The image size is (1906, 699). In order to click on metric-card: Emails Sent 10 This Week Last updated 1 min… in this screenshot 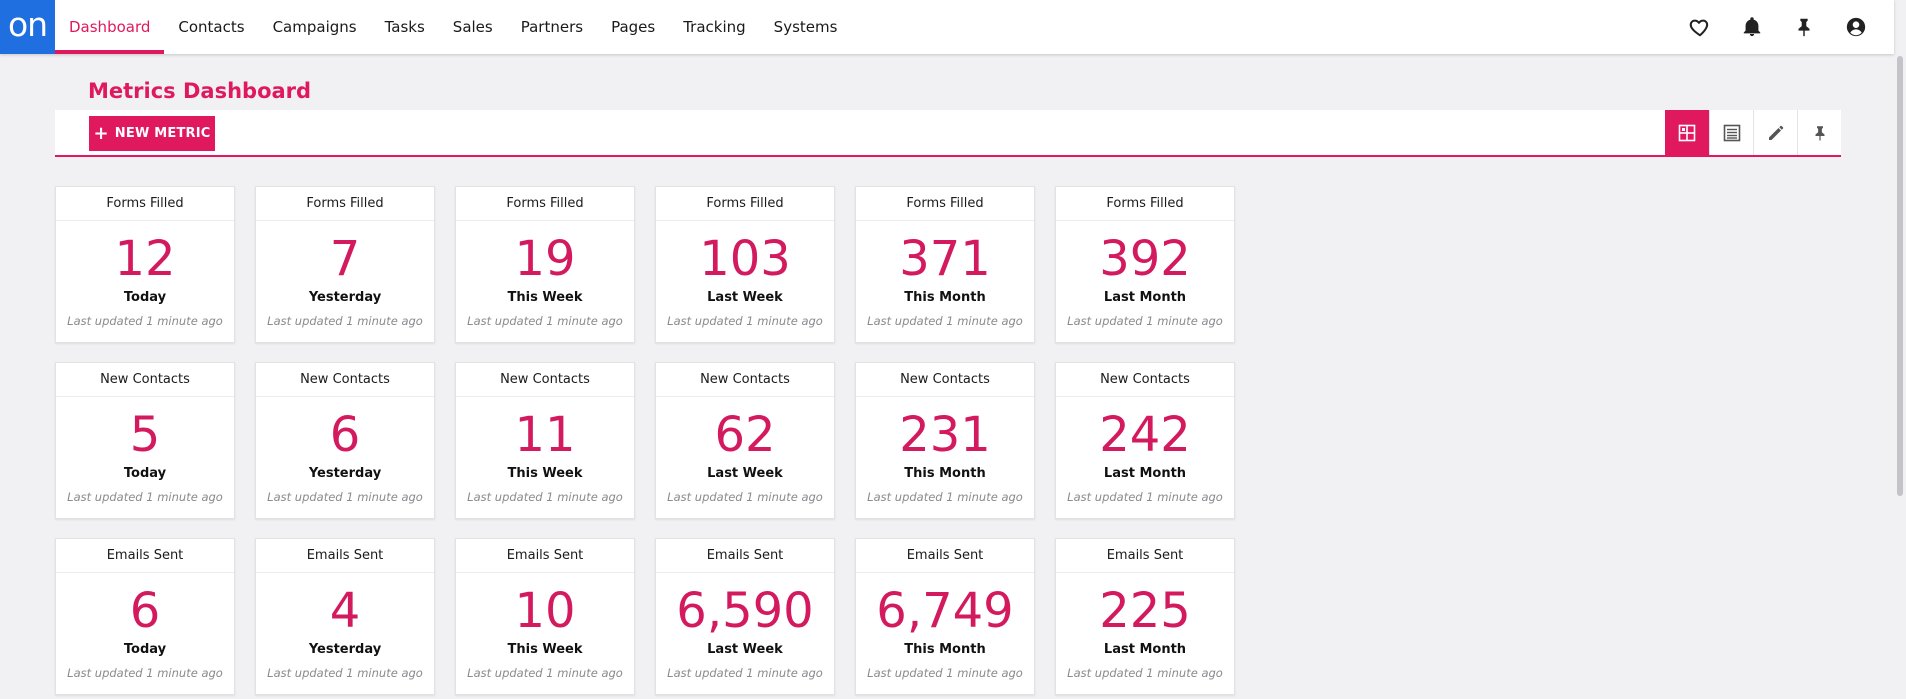, I will do `click(545, 616)`.